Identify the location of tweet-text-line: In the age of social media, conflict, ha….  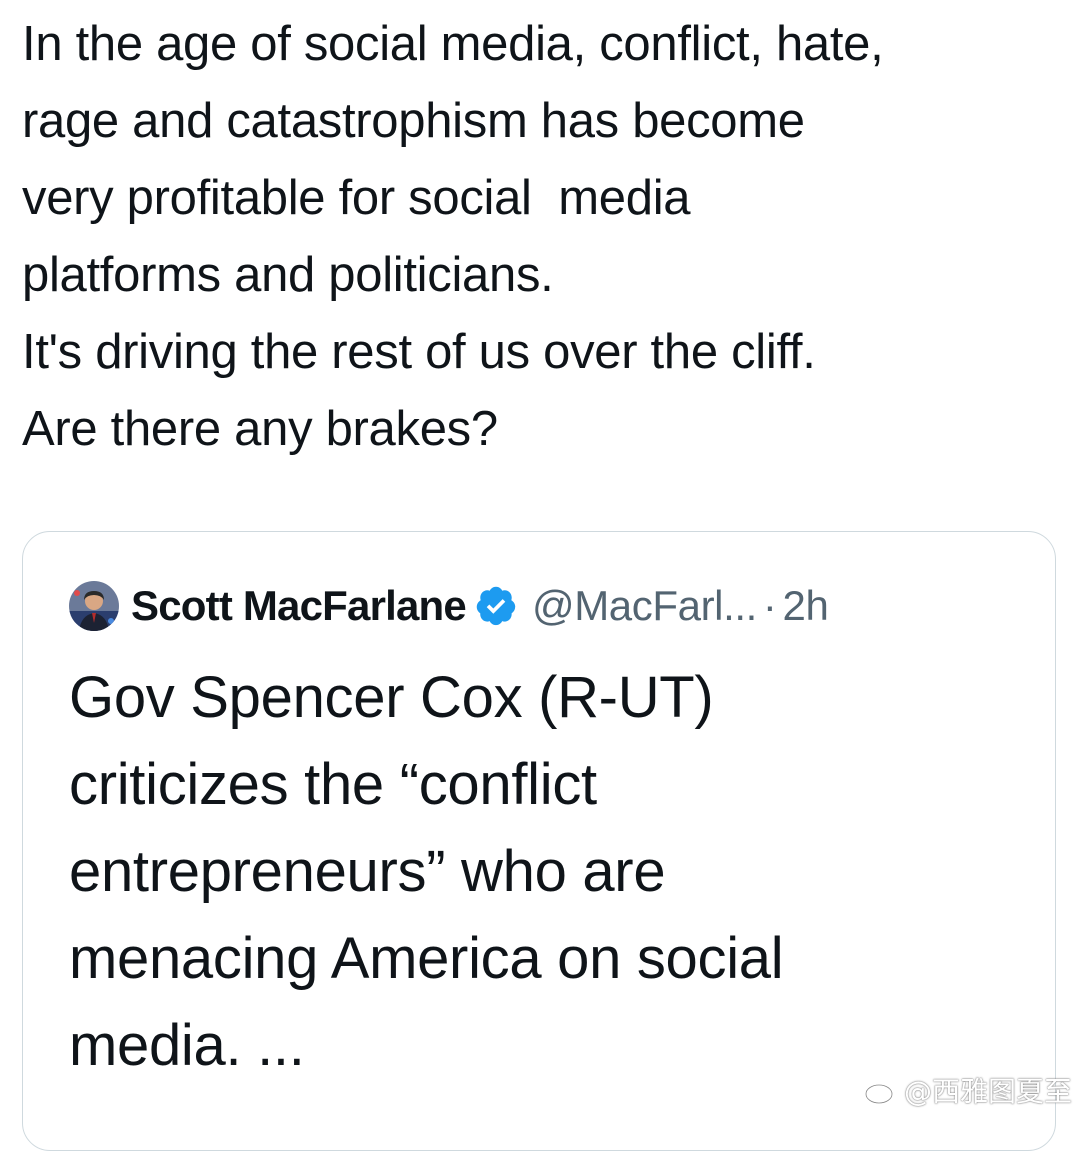
(453, 44).